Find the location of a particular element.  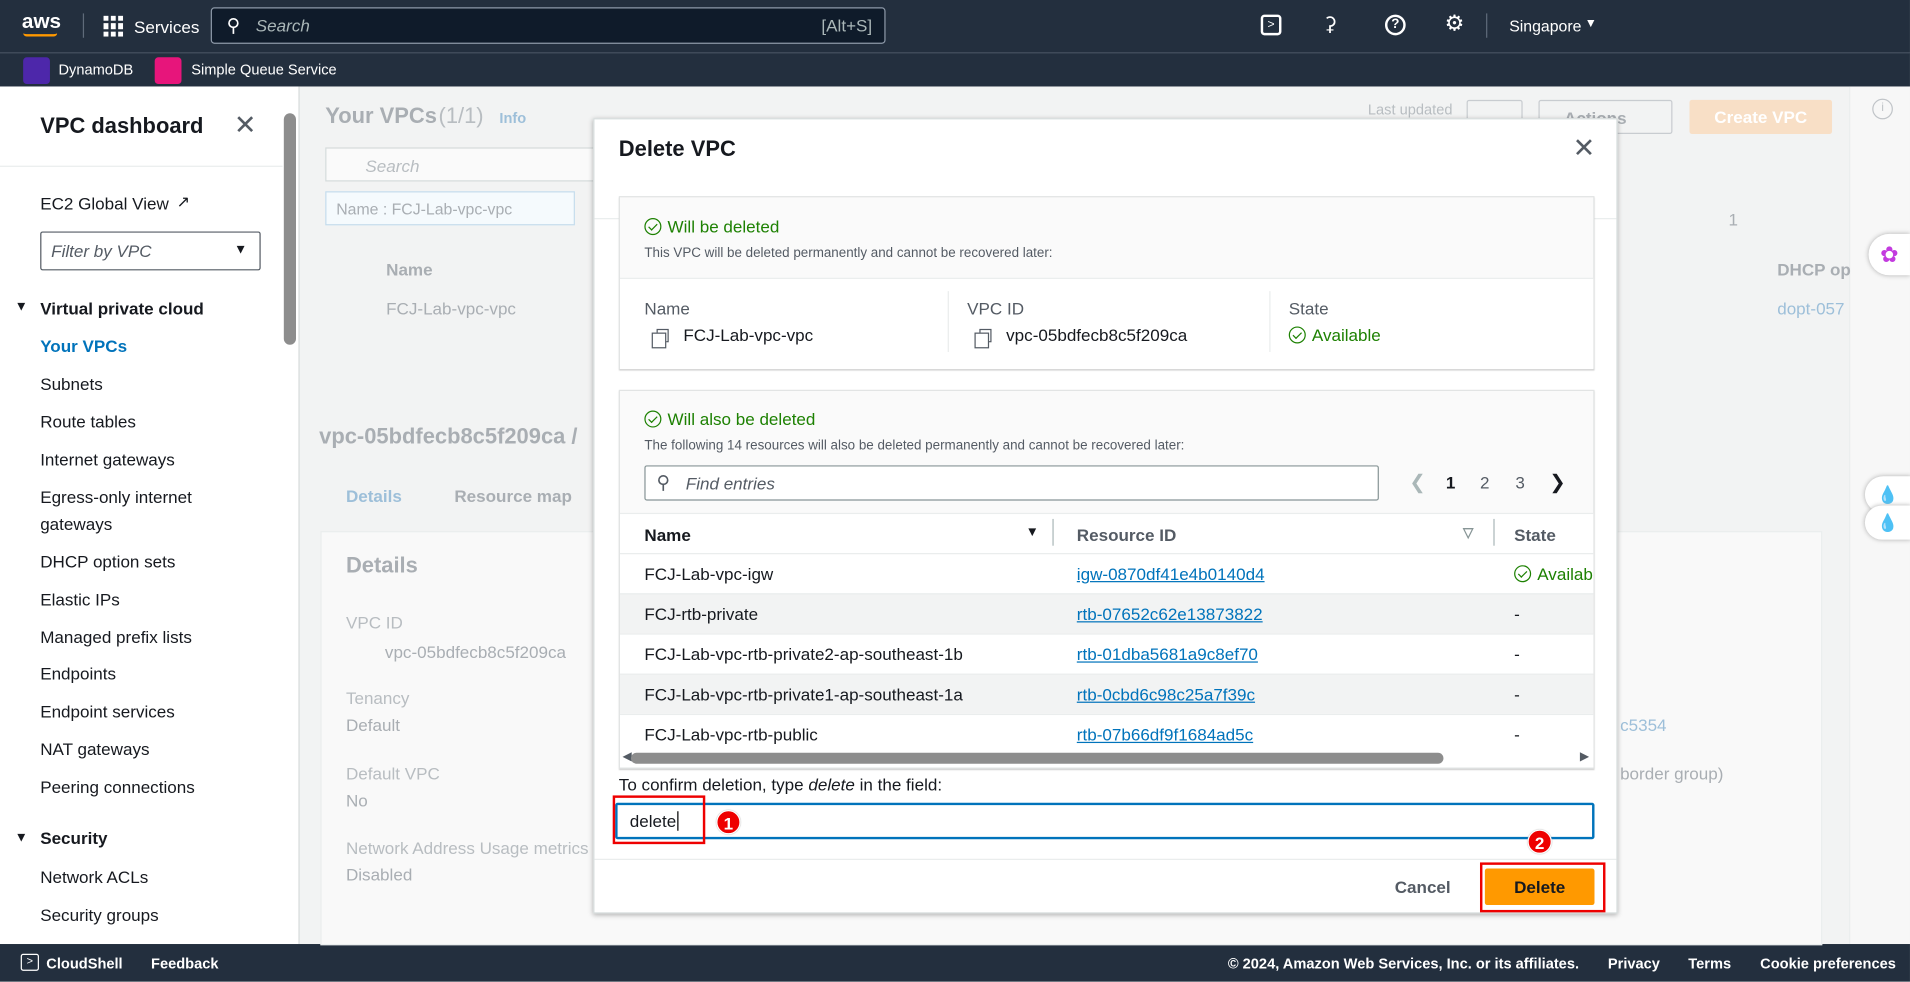

sidebar-item-egress-only: Egress-only internet is located at coordinates (116, 496).